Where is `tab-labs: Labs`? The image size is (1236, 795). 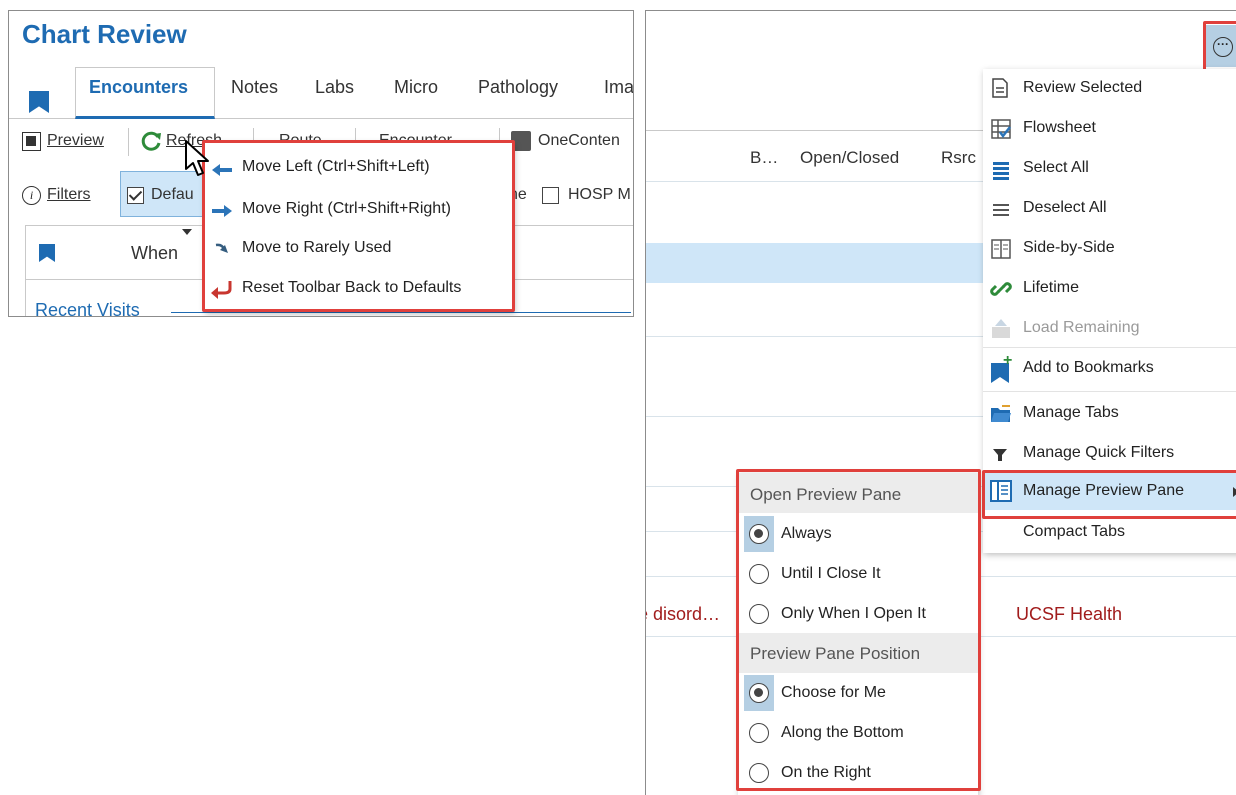
tab-labs: Labs is located at coordinates (334, 87).